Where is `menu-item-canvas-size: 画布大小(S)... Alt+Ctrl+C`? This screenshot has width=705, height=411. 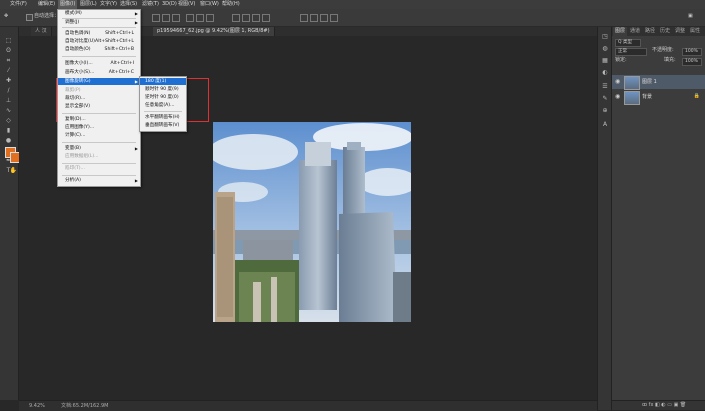
menu-item-canvas-size: 画布大小(S)... Alt+Ctrl+C is located at coordinates (99, 72).